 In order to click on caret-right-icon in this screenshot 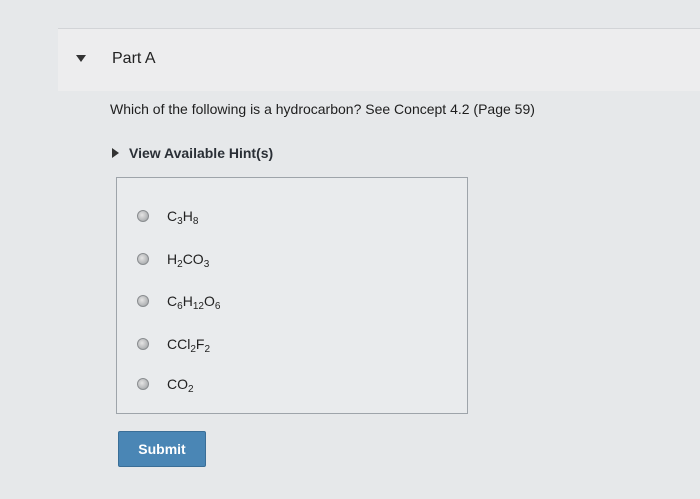, I will do `click(115, 153)`.